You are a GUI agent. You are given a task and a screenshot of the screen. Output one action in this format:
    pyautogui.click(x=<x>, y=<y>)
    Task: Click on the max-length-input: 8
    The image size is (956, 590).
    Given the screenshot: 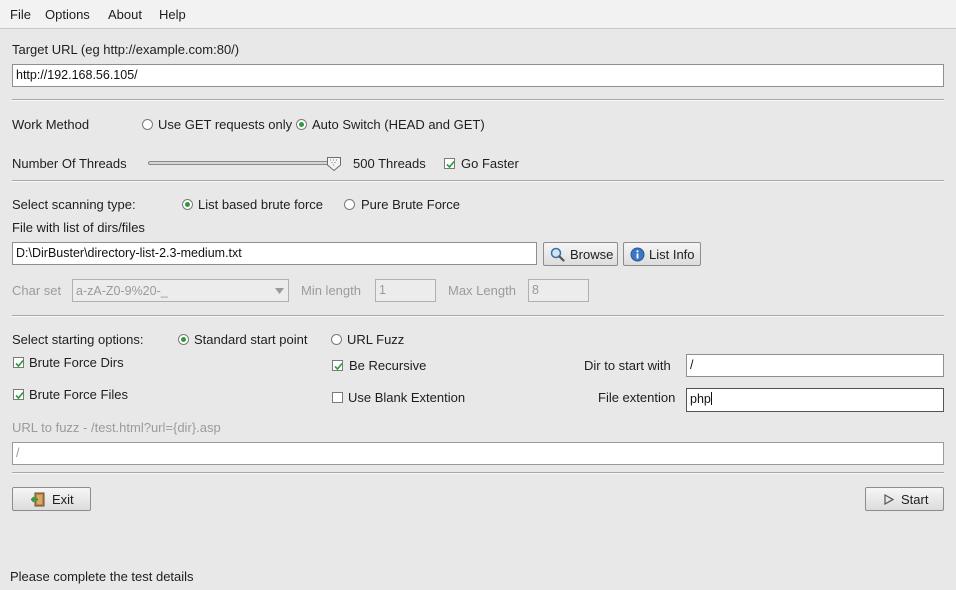 What is the action you would take?
    pyautogui.click(x=558, y=290)
    